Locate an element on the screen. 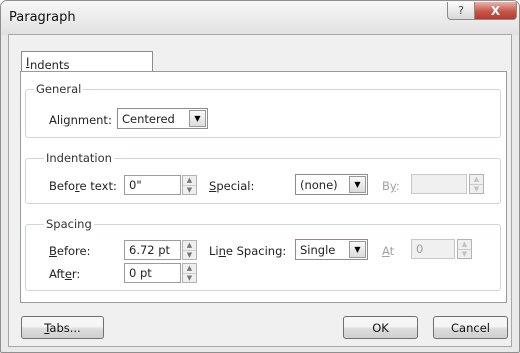  special-dropdown: (none) ▼ is located at coordinates (331, 184).